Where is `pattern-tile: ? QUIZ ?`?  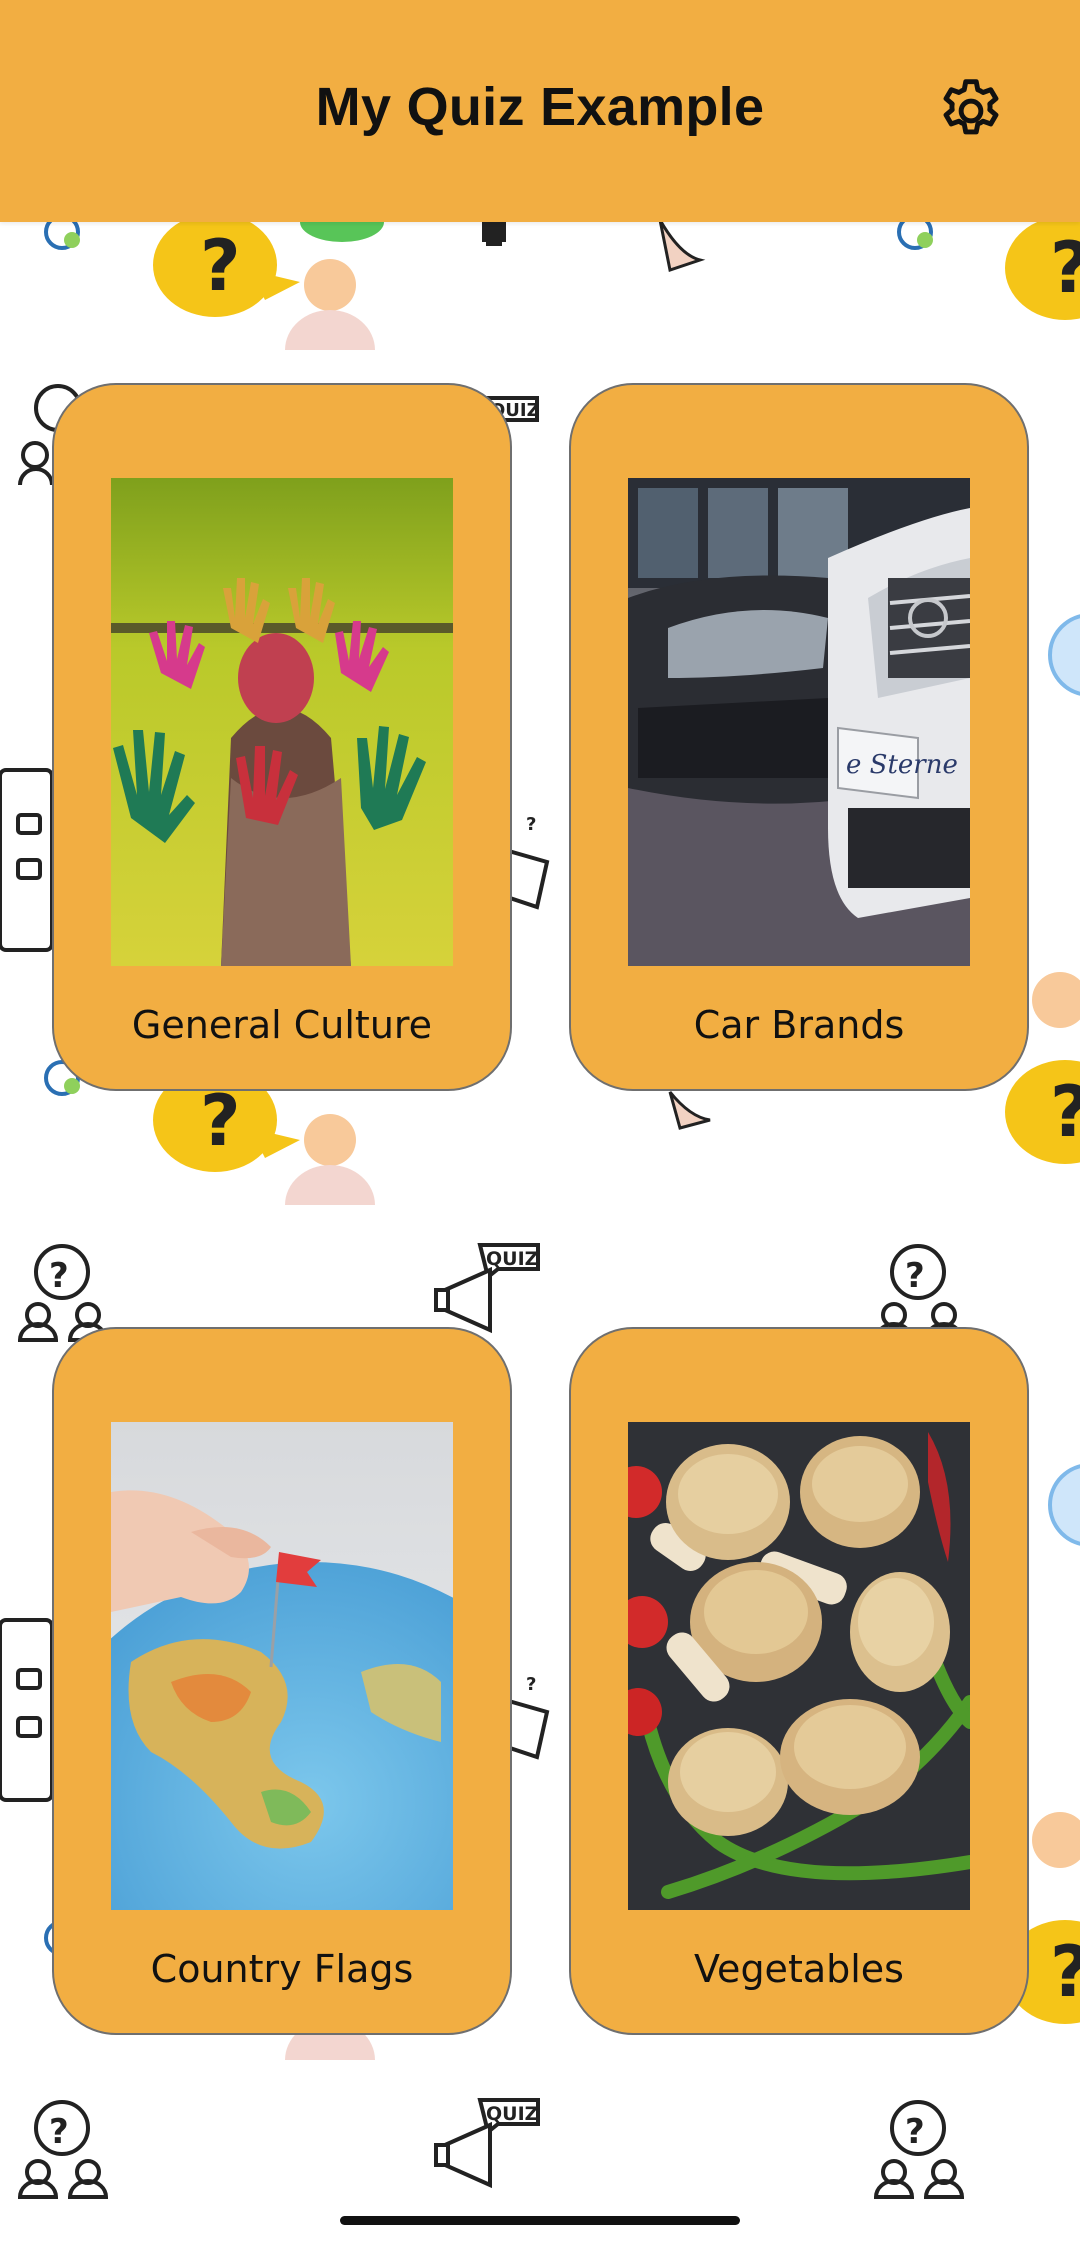 pattern-tile: ? QUIZ ? is located at coordinates (491, 2148).